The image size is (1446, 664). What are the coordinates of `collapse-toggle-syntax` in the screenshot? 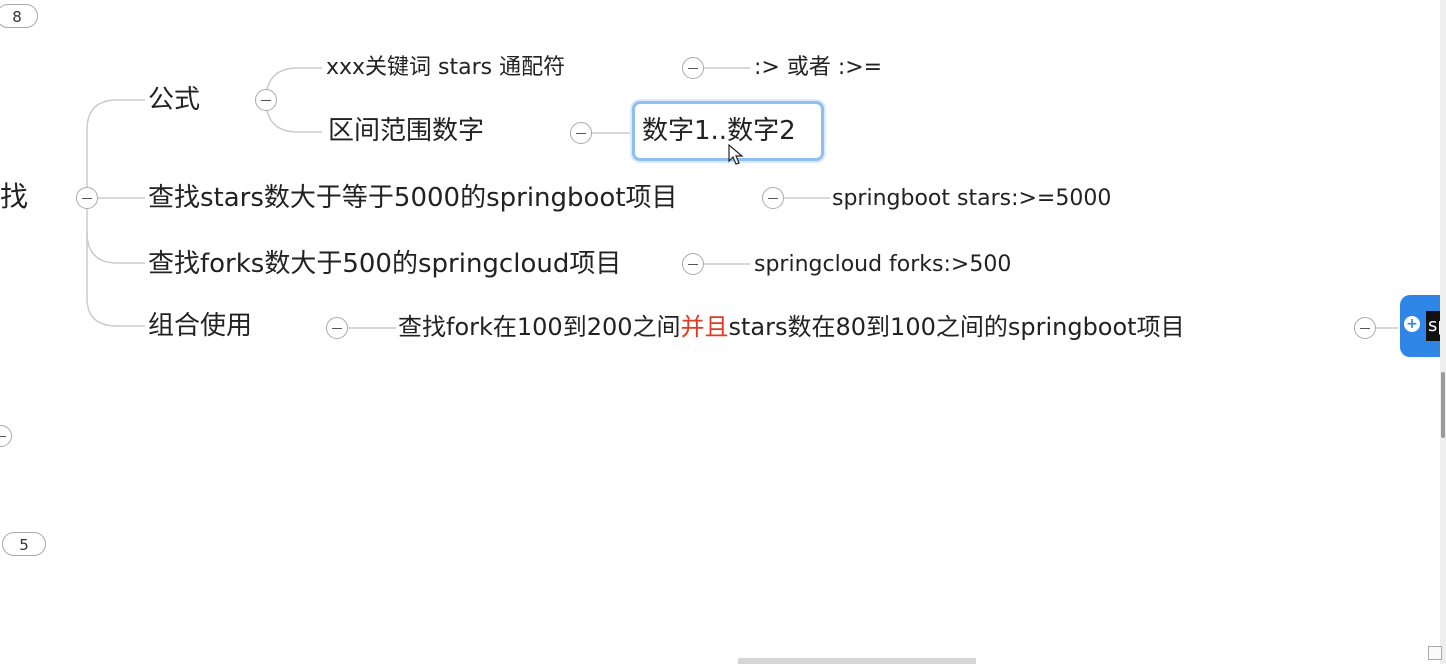 It's located at (693, 68).